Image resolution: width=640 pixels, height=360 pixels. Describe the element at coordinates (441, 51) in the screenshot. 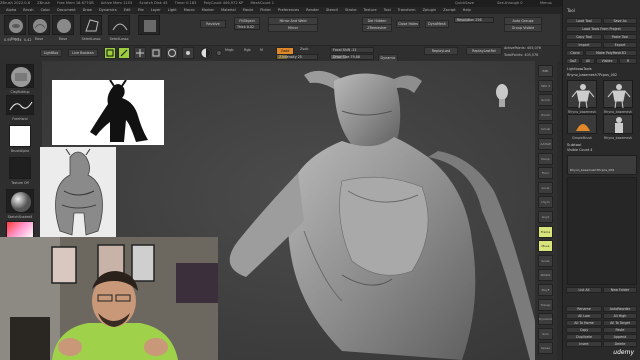

I see `replay-last-button: ReplayLast` at that location.